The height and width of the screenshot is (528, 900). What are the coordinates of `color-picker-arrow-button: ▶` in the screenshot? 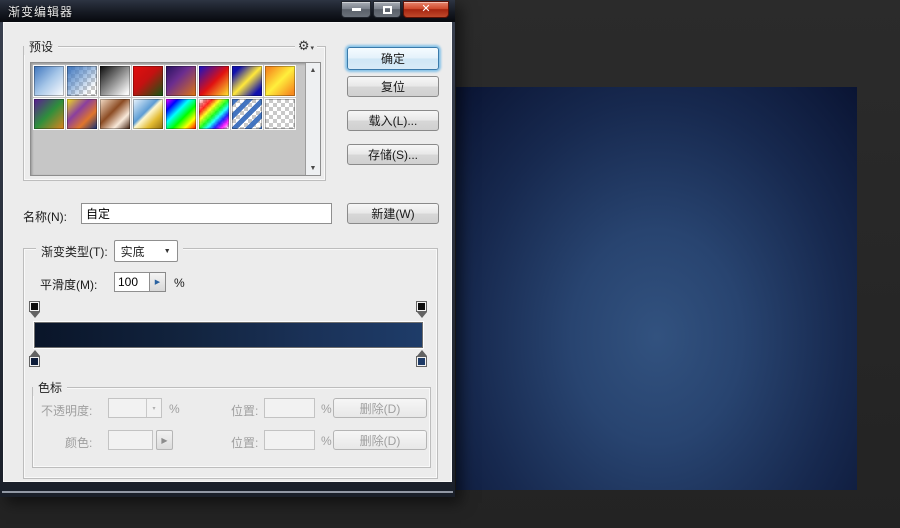 It's located at (164, 440).